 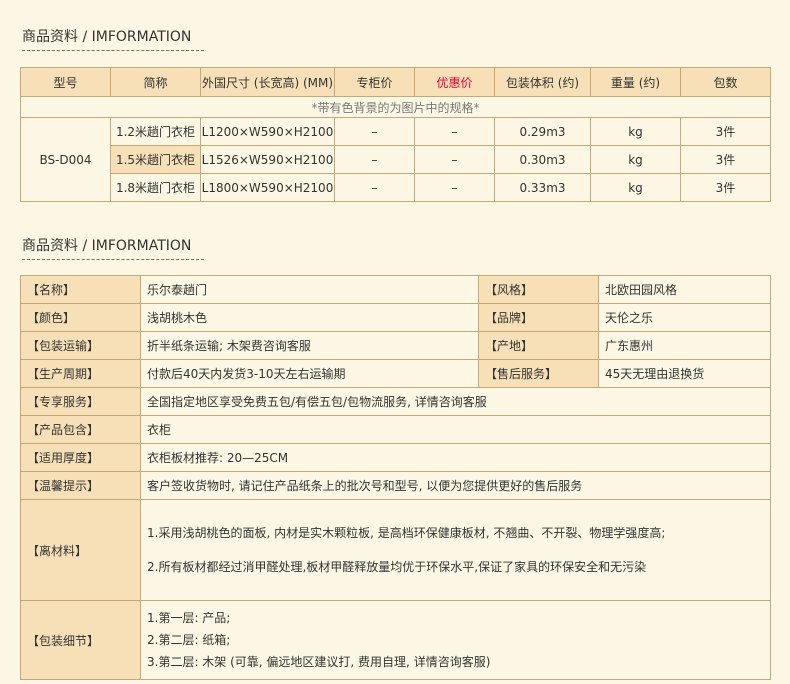 What do you see at coordinates (455, 401) in the screenshot?
I see `service-value: 全国指定地区享受免费五包/有偿五包/包物流服务, 详情咨询客服` at bounding box center [455, 401].